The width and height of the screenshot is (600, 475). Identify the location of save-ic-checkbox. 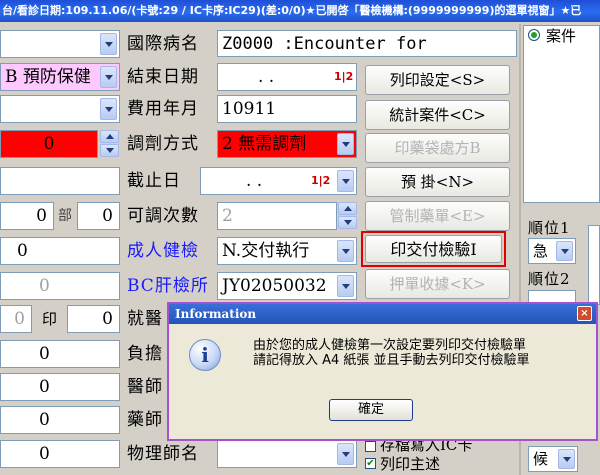
(370, 446).